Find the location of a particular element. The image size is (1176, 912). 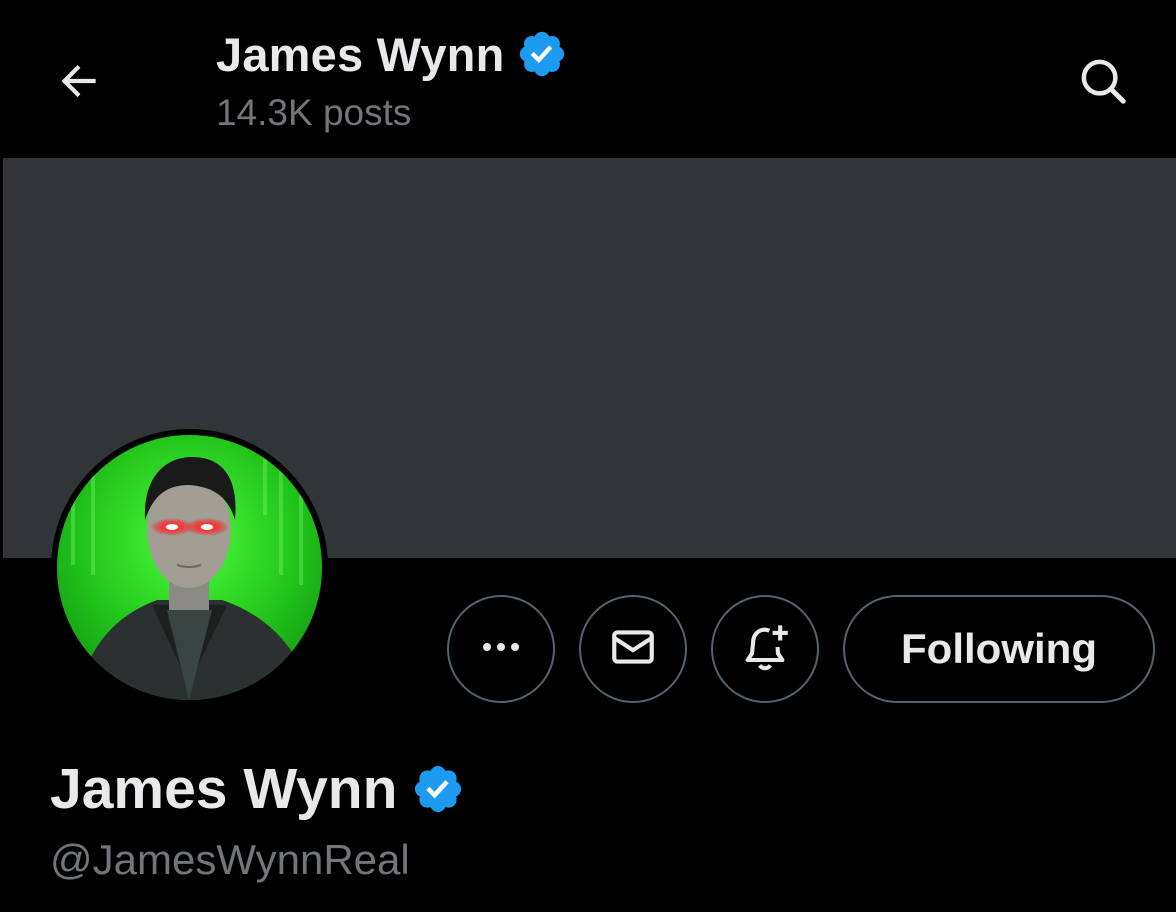

mail-icon is located at coordinates (633, 649).